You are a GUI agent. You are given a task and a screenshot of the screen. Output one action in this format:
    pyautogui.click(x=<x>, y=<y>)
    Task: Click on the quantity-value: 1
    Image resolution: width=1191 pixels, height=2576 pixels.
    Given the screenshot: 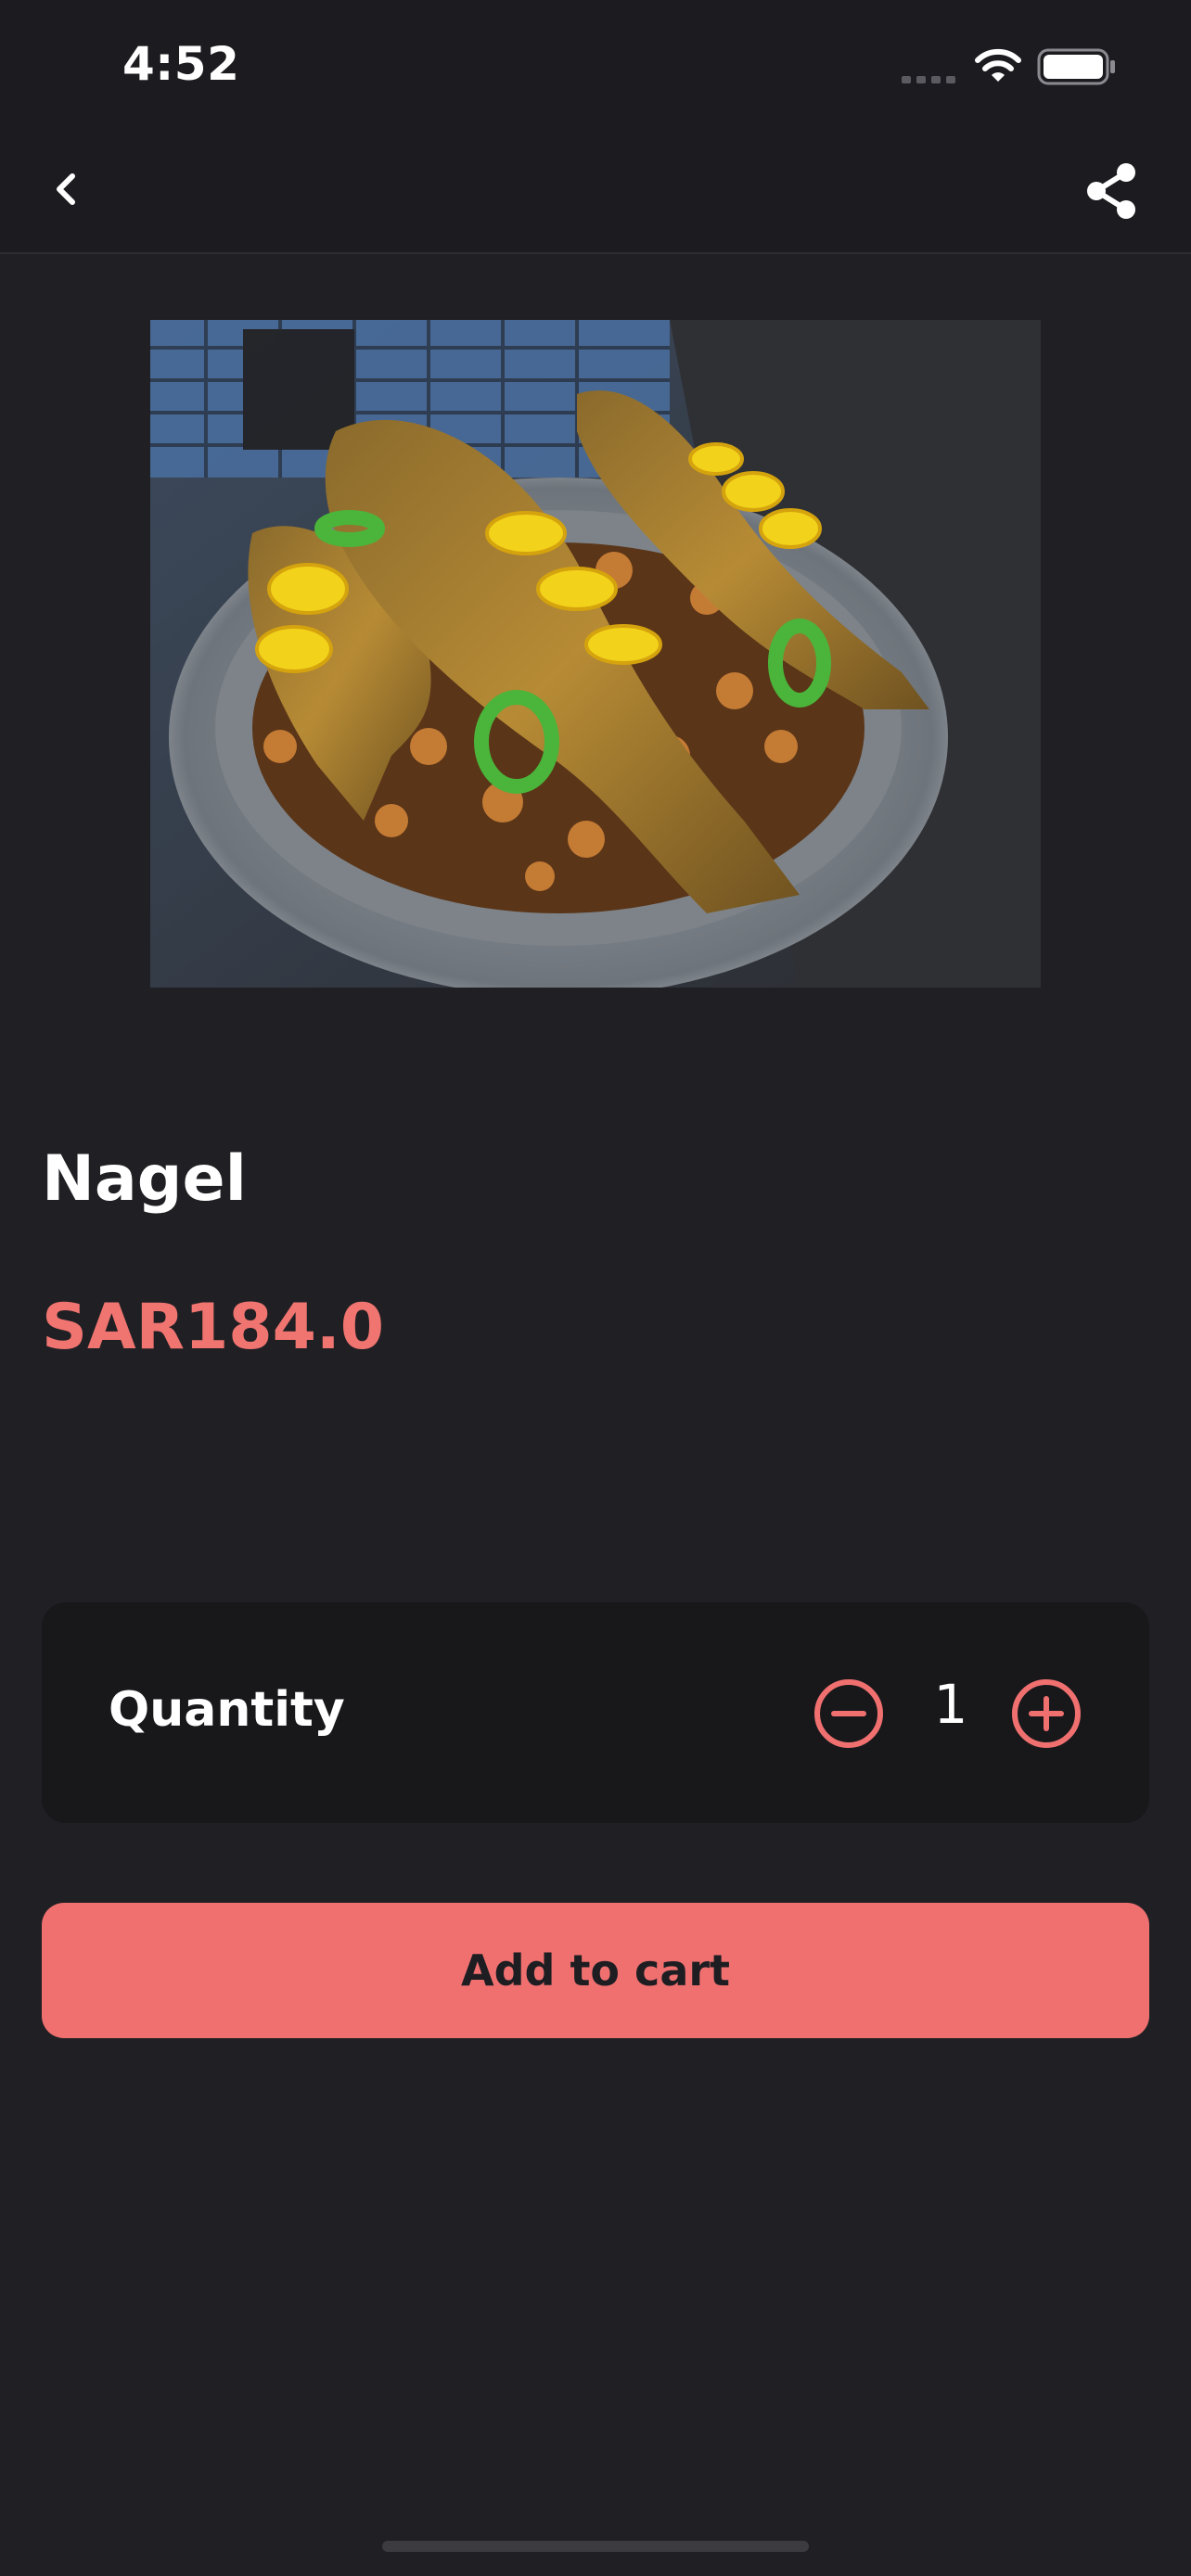 What is the action you would take?
    pyautogui.click(x=951, y=1705)
    